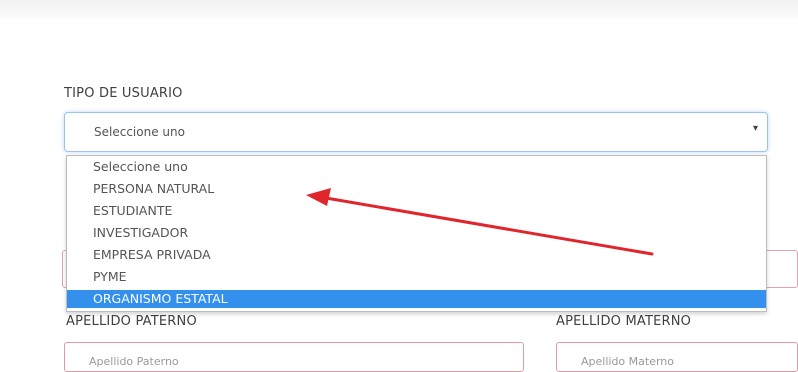  I want to click on option-empresa-privada: EMPRESA PRIVADA, so click(416, 255).